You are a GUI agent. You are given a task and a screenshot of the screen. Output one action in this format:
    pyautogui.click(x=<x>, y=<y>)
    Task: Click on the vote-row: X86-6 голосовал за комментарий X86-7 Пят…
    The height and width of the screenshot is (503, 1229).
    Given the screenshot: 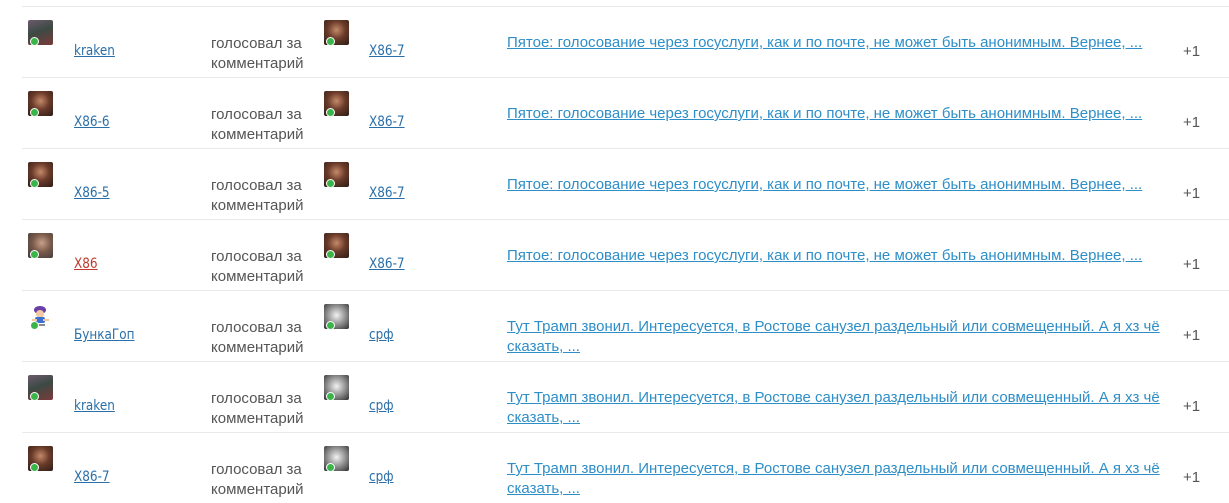 What is the action you would take?
    pyautogui.click(x=625, y=113)
    